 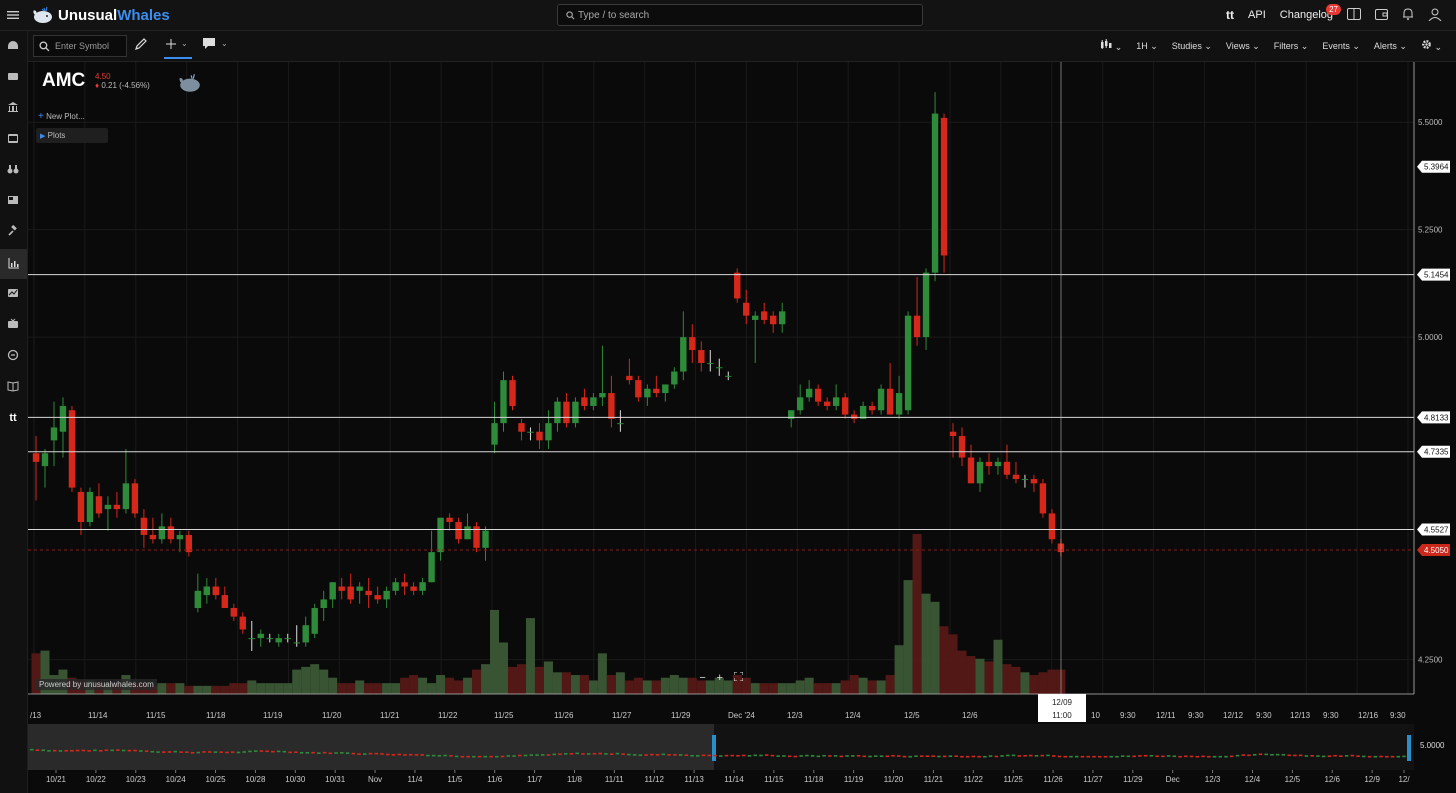 What do you see at coordinates (101, 15) in the screenshot?
I see `brand-logo: Unusual Whales` at bounding box center [101, 15].